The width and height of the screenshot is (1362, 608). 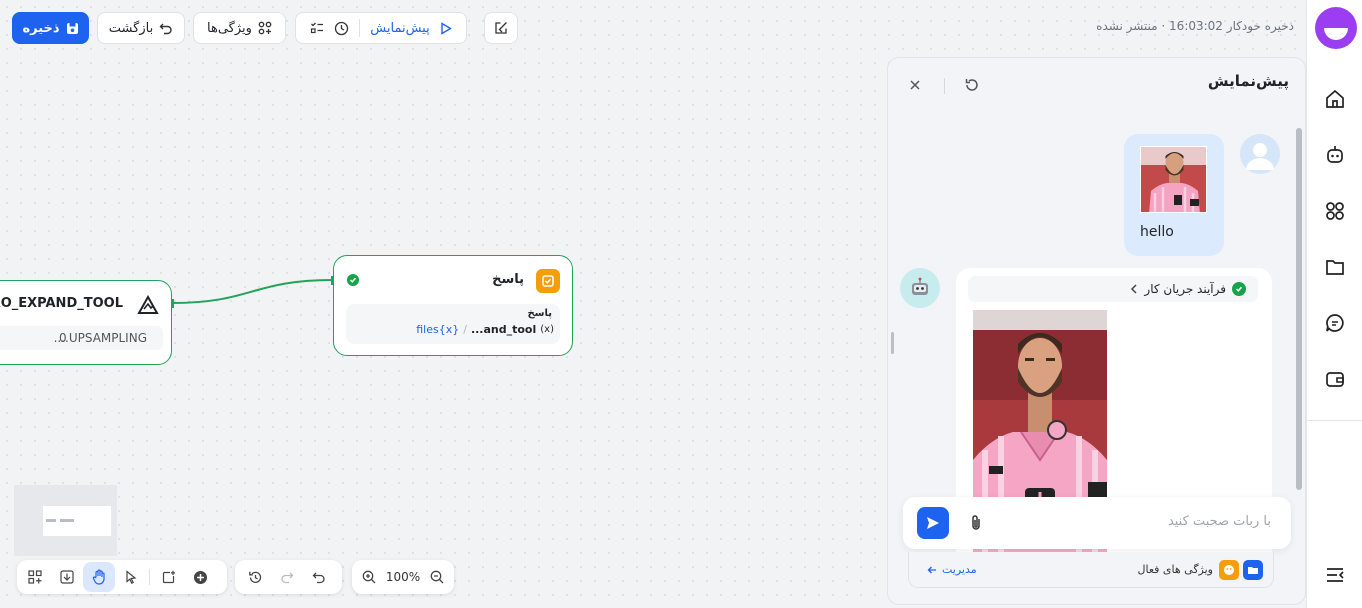 I want to click on resize-handle, so click(x=892, y=343).